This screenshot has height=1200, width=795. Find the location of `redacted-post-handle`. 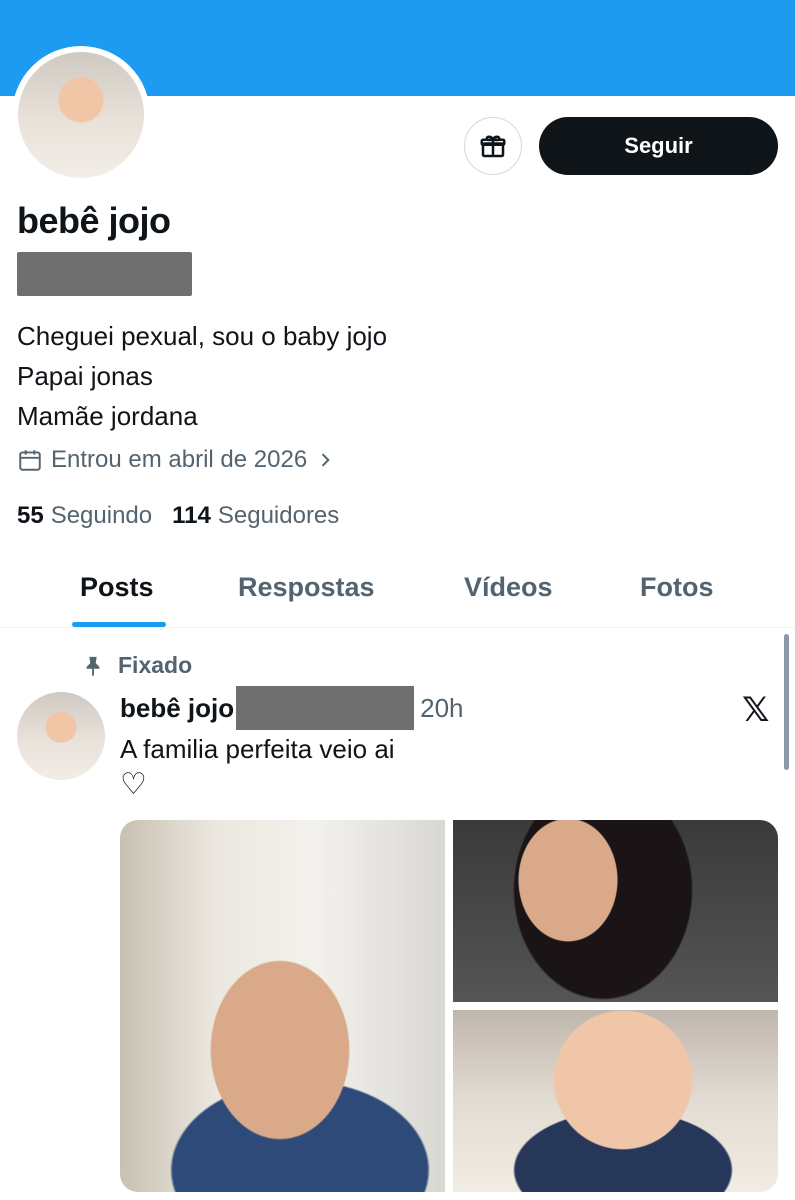

redacted-post-handle is located at coordinates (325, 708).